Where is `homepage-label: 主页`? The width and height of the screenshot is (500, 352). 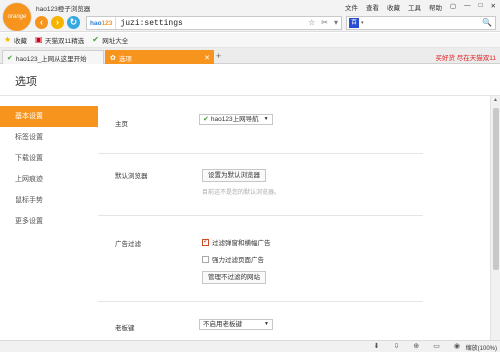 homepage-label: 主页 is located at coordinates (121, 124).